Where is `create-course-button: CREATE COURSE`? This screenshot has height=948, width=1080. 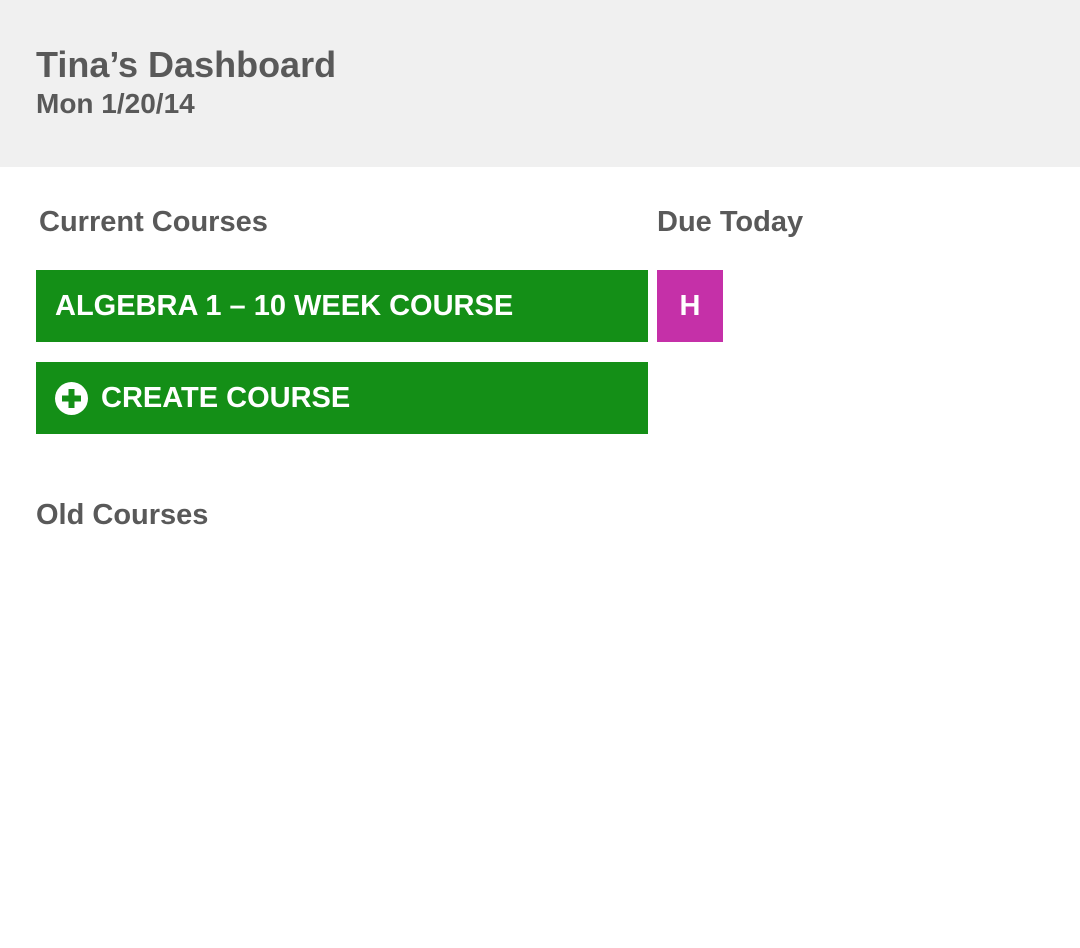 create-course-button: CREATE COURSE is located at coordinates (342, 398).